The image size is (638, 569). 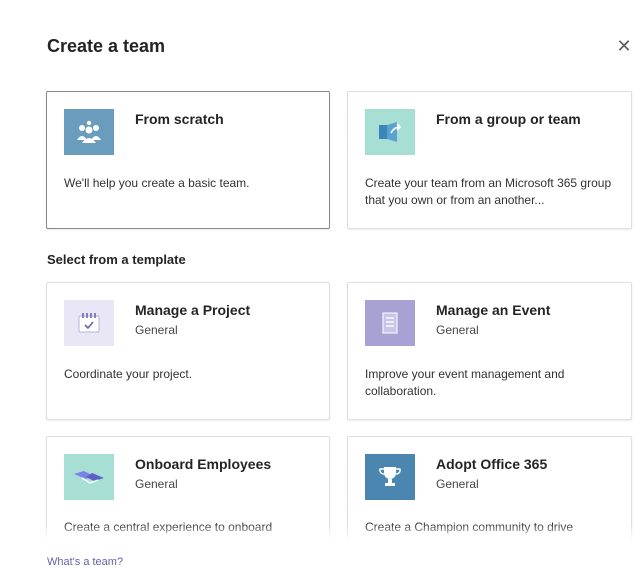 What do you see at coordinates (116, 259) in the screenshot?
I see `template-section-heading: Select from a template` at bounding box center [116, 259].